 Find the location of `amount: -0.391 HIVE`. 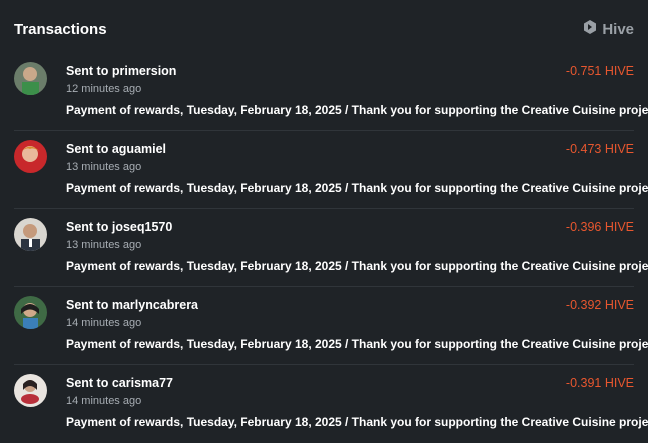

amount: -0.391 HIVE is located at coordinates (599, 383).